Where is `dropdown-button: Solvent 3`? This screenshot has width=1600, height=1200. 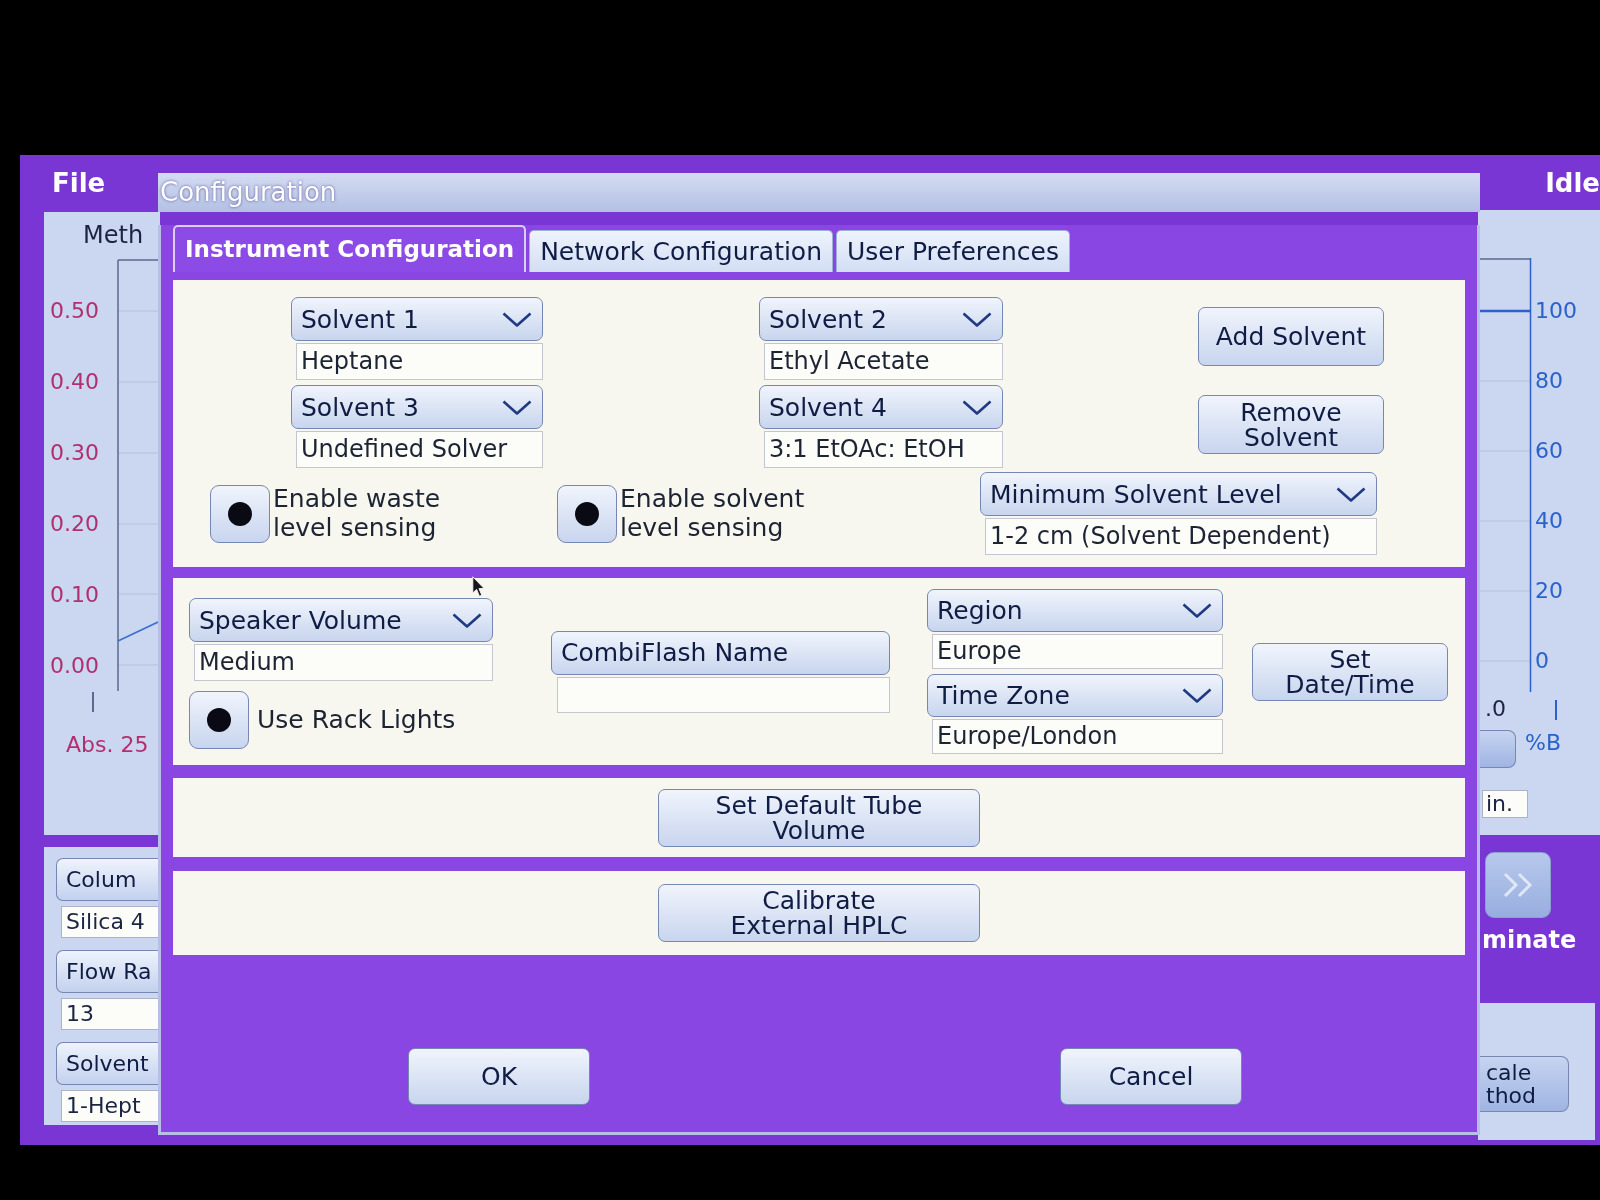
dropdown-button: Solvent 3 is located at coordinates (417, 407).